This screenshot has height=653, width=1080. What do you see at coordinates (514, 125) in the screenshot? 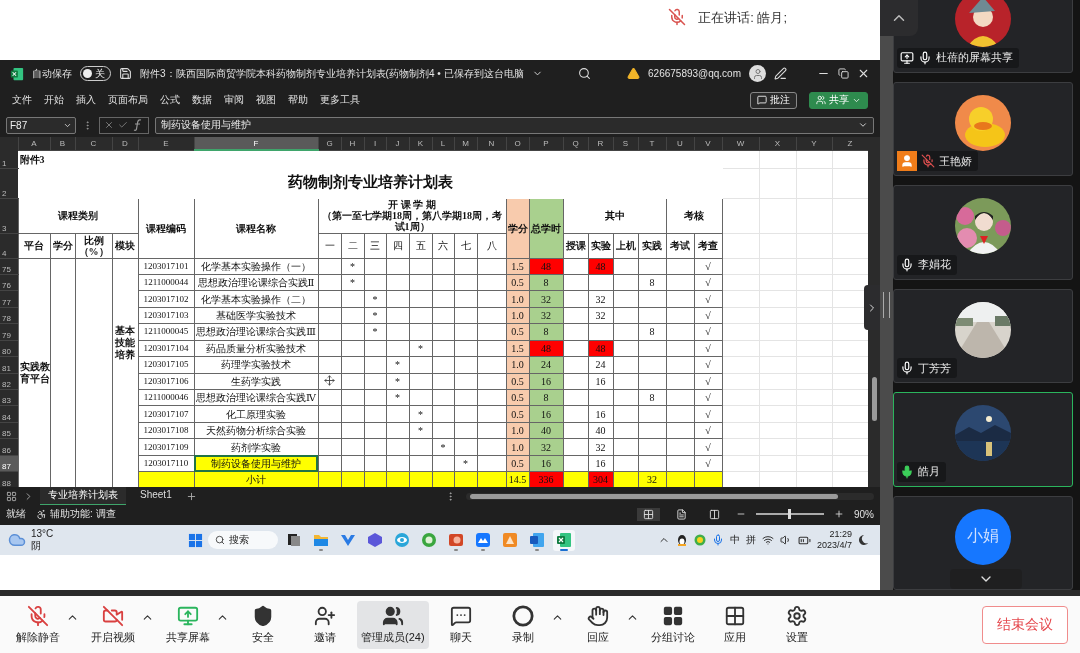
I see `formula-field: 制药设备使用与维护` at bounding box center [514, 125].